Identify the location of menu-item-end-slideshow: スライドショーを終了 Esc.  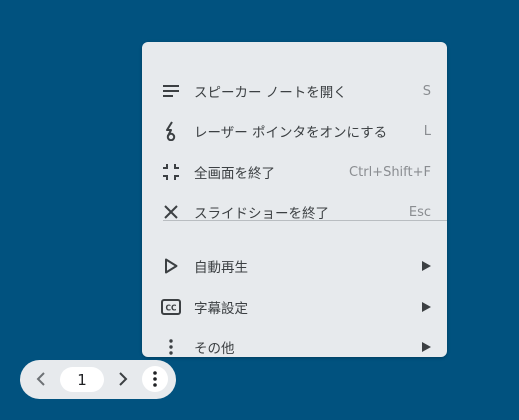
(294, 212).